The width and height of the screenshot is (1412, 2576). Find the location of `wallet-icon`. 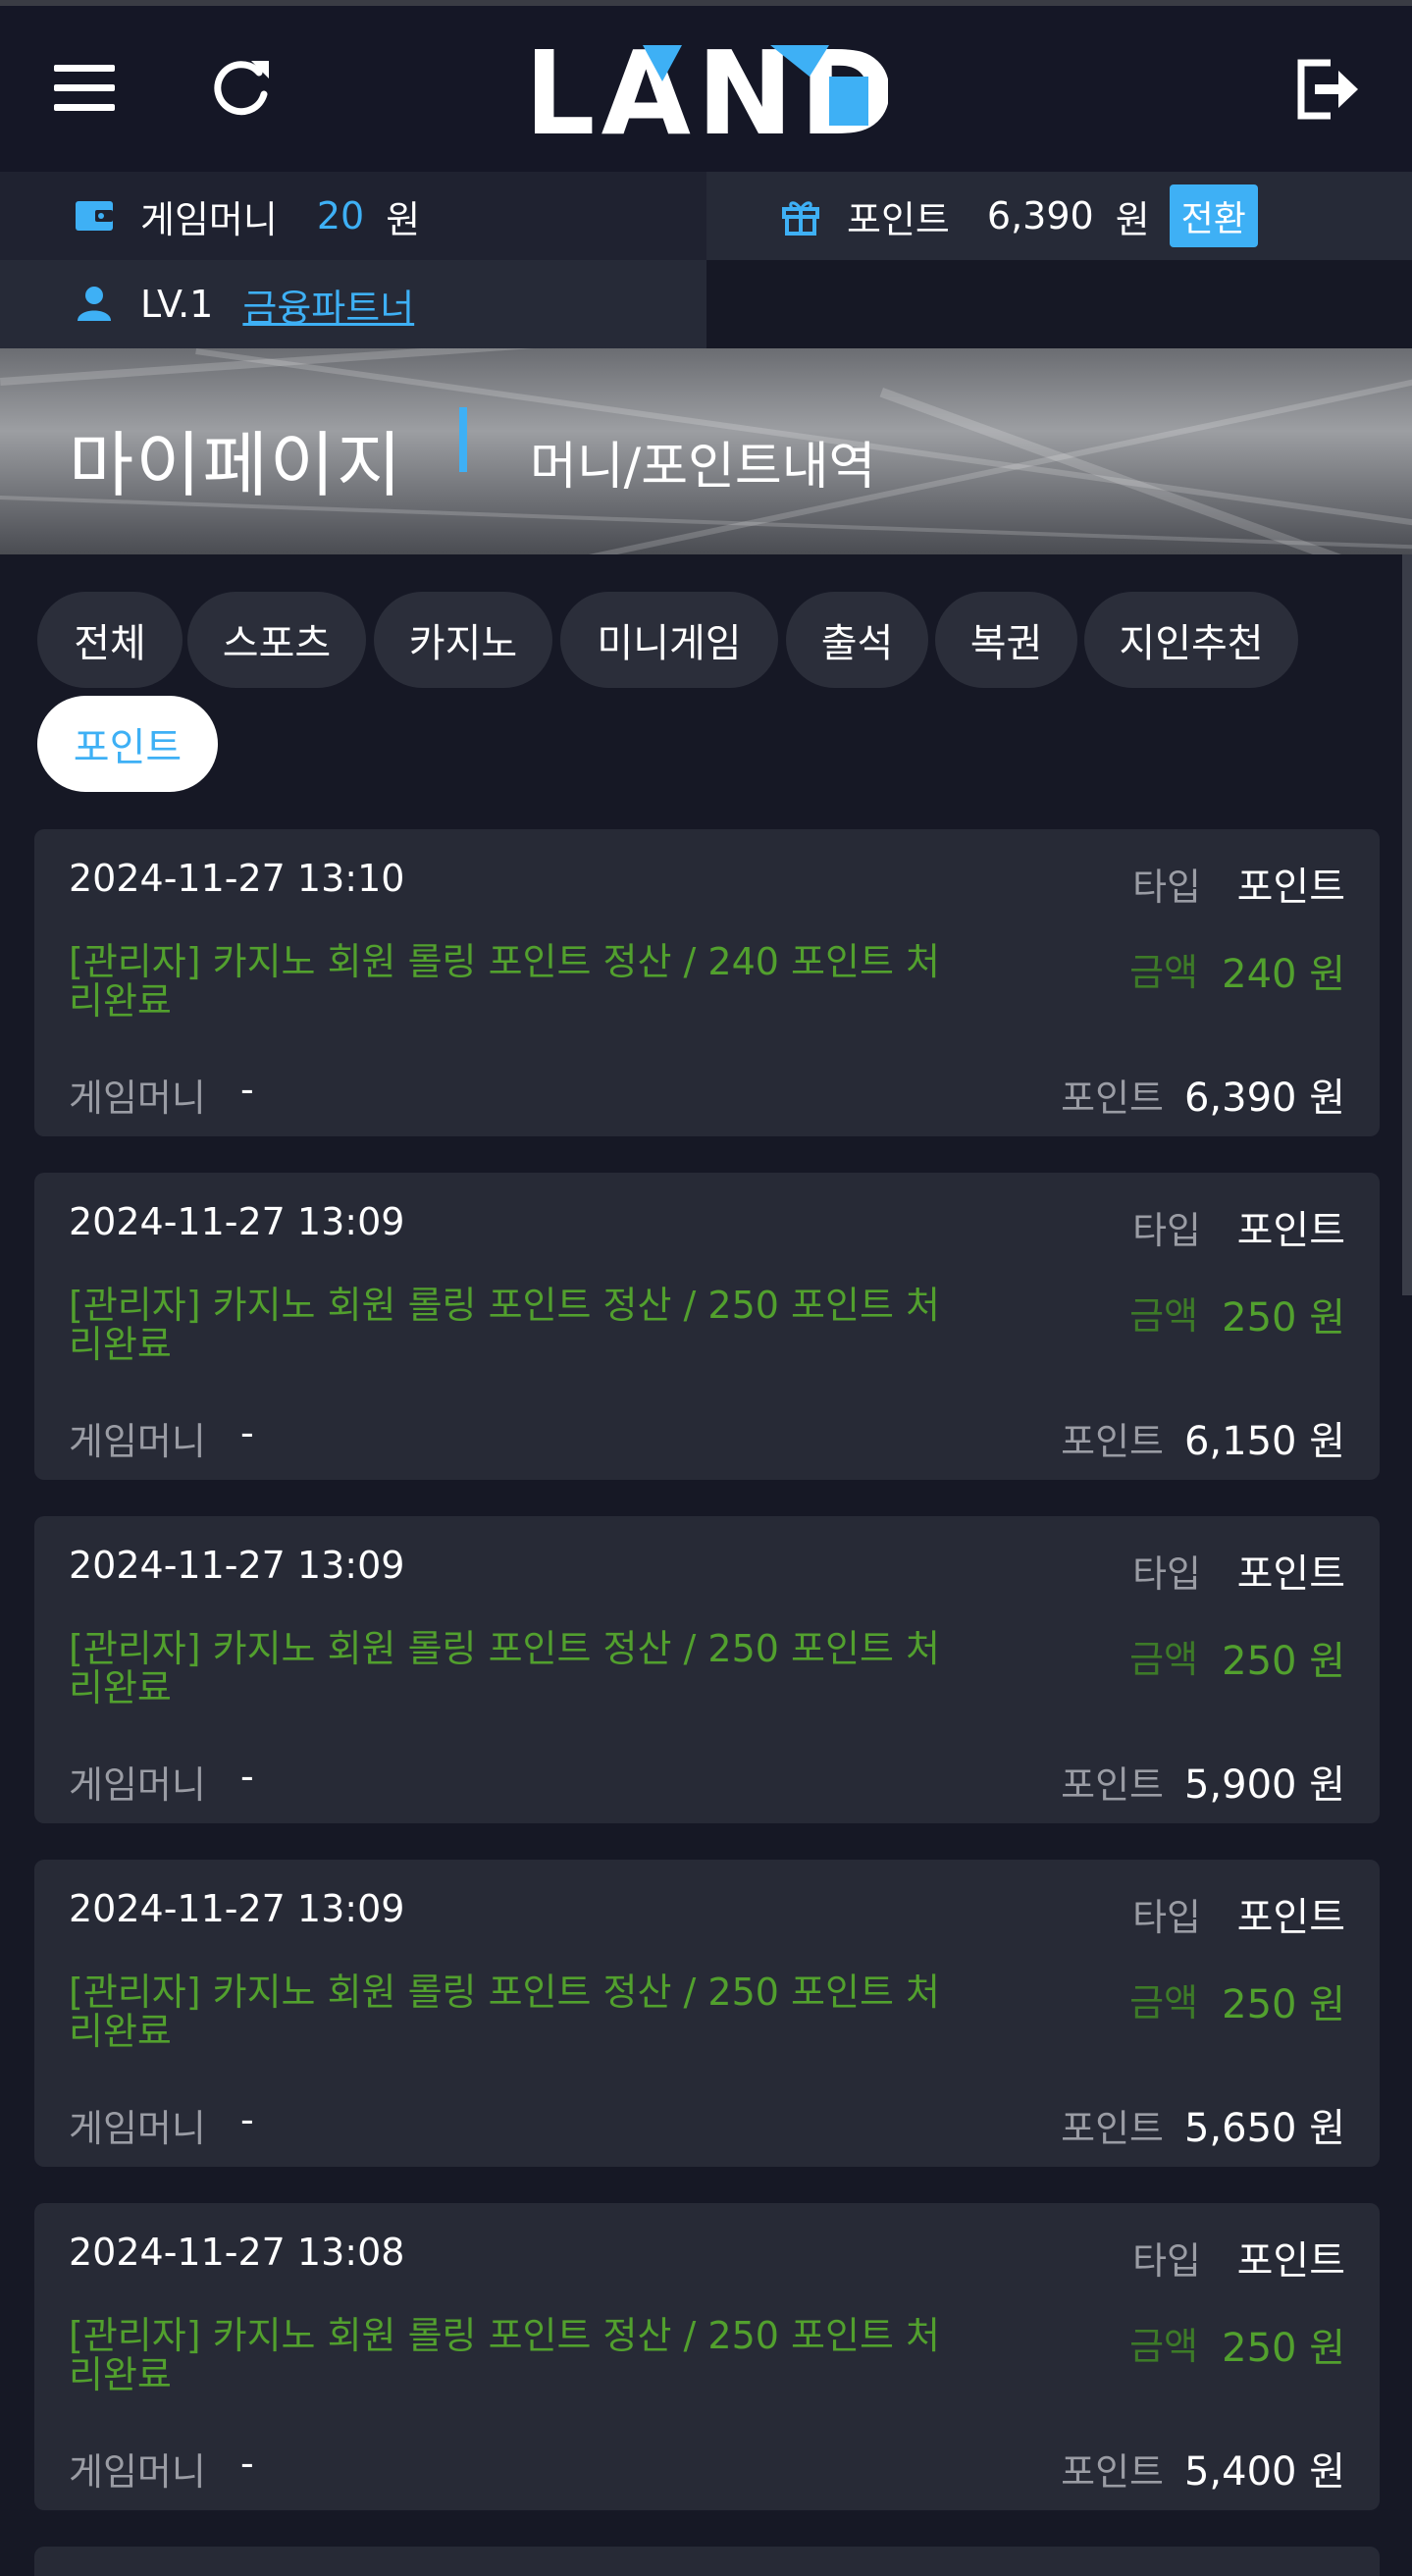

wallet-icon is located at coordinates (94, 216).